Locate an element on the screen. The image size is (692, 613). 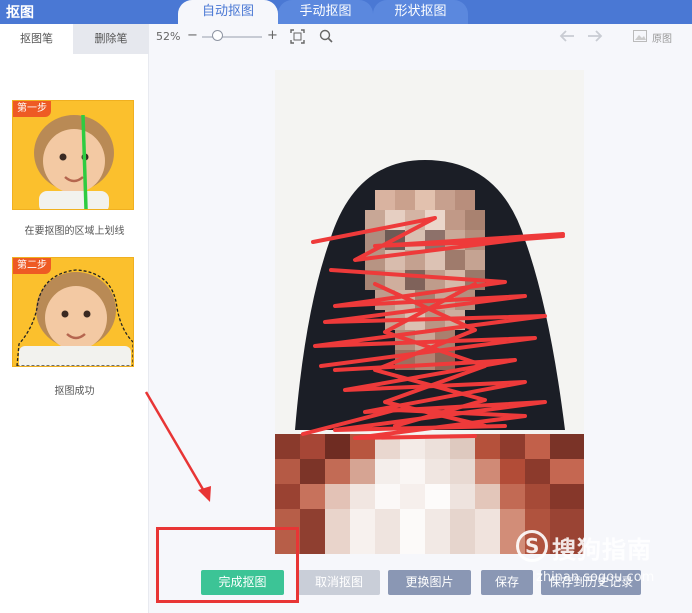
step-two-badge: 第二步 is located at coordinates (32, 266).